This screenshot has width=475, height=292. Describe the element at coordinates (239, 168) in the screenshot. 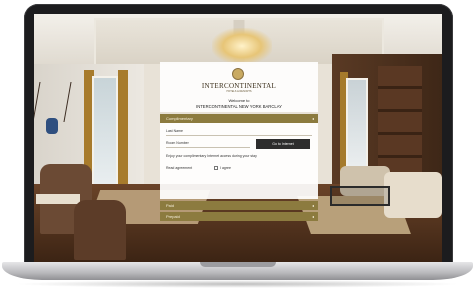

I see `read-agreement-link: Read agreement` at that location.